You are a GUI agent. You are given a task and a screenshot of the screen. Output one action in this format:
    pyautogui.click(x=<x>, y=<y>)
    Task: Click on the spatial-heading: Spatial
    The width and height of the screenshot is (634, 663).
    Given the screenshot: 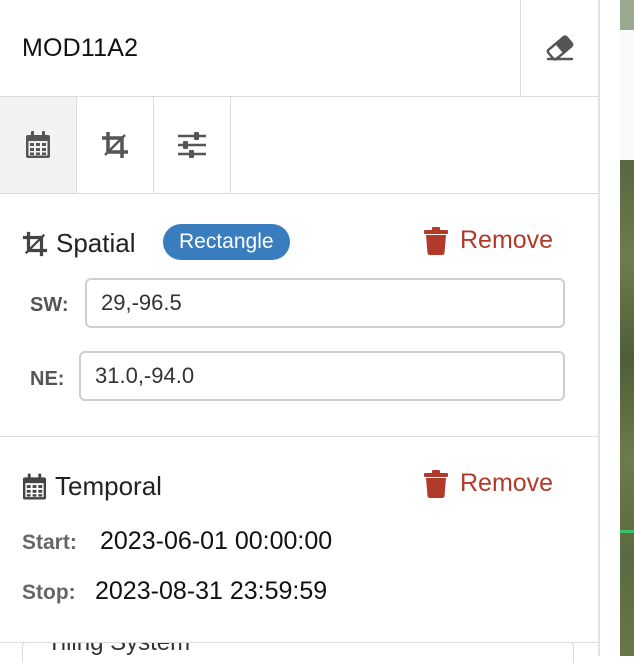 What is the action you would take?
    pyautogui.click(x=79, y=243)
    